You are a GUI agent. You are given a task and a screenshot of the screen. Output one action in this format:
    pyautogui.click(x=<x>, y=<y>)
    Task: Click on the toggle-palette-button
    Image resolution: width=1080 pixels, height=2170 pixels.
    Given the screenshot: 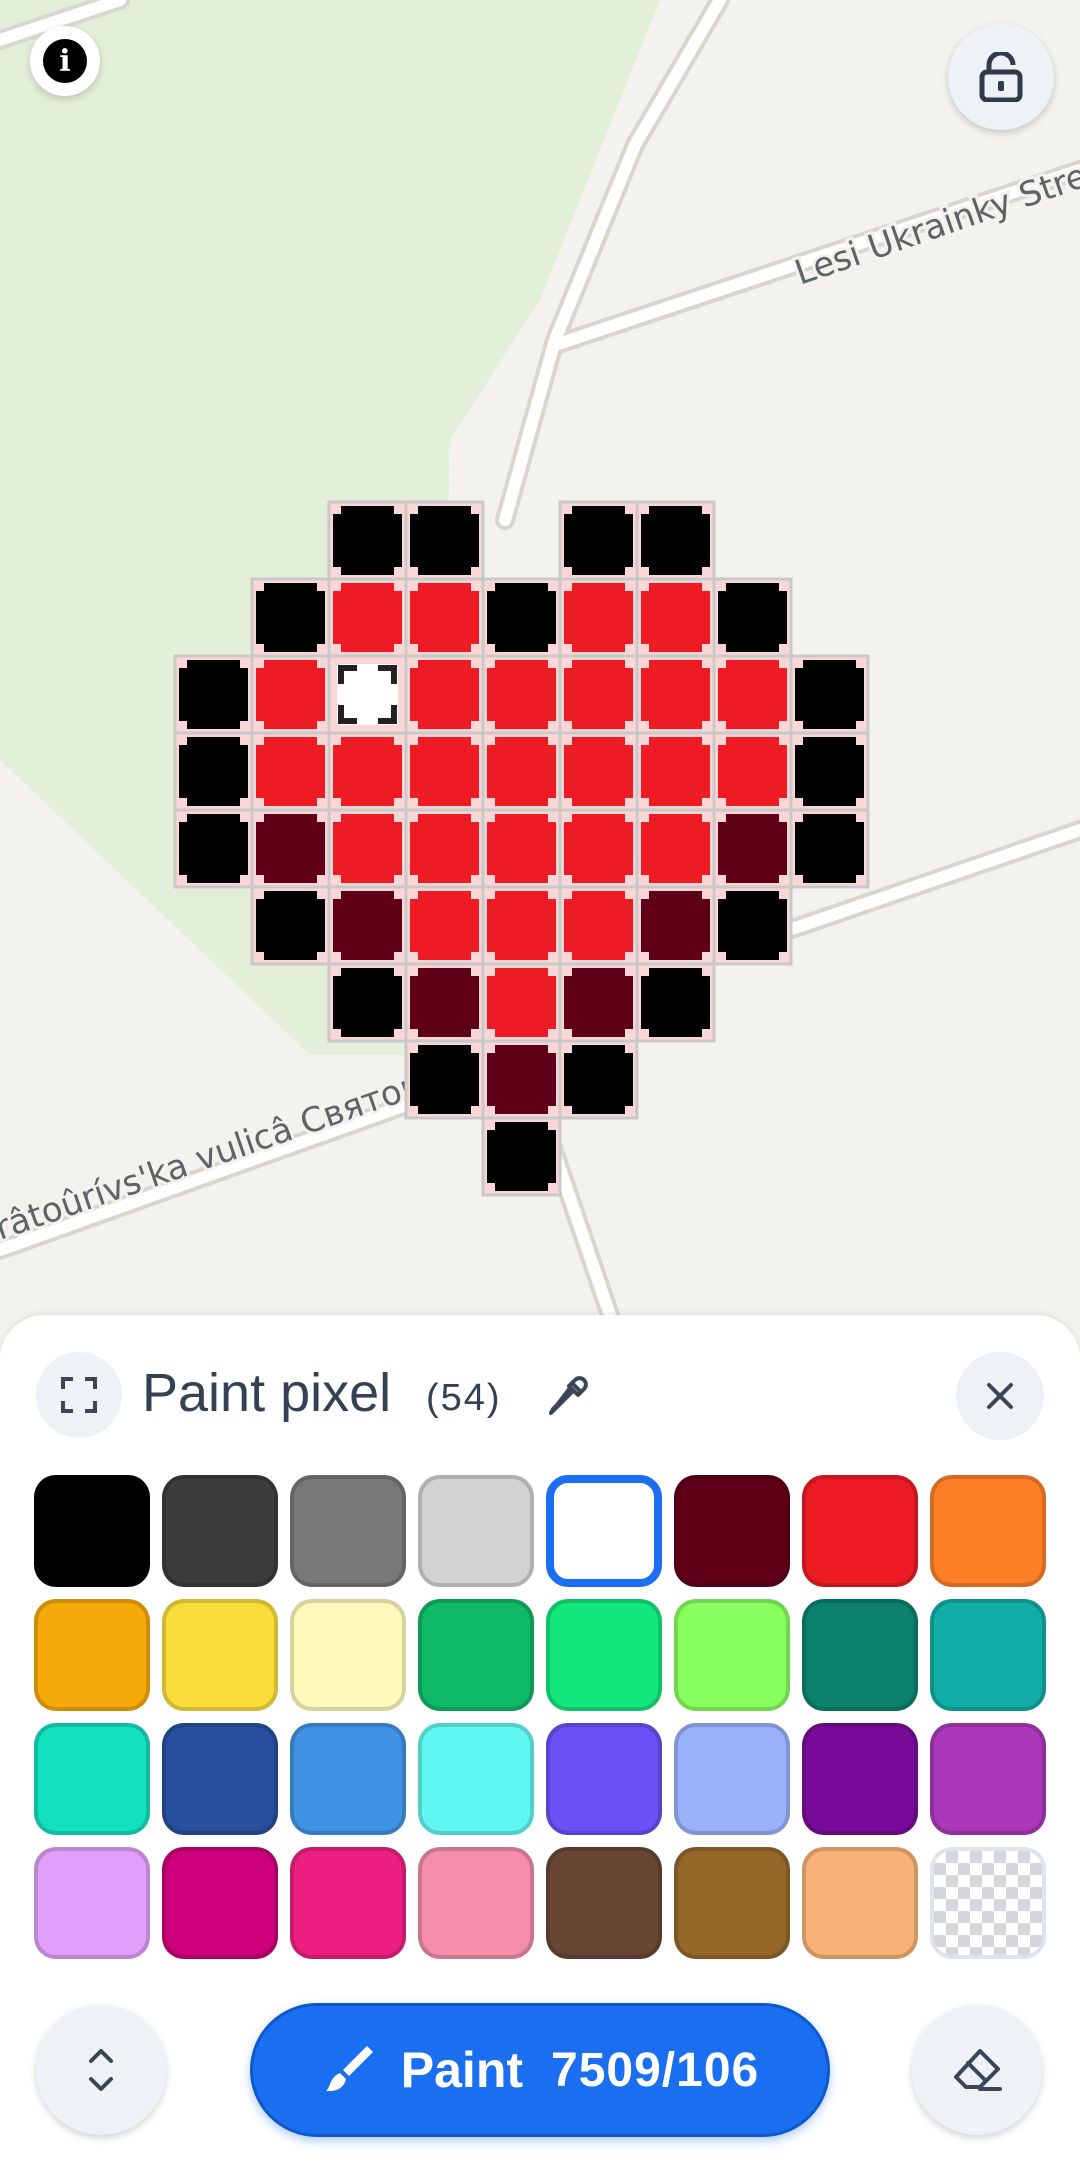 What is the action you would take?
    pyautogui.click(x=101, y=2070)
    